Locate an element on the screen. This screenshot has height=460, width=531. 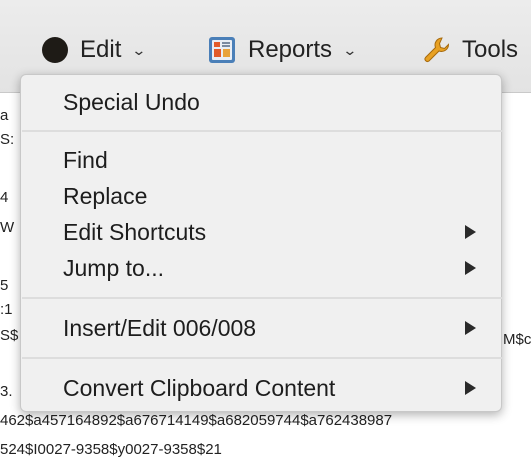
menu-item-insert-edit-006-008: Insert/Edit 006/008 is located at coordinates (261, 328).